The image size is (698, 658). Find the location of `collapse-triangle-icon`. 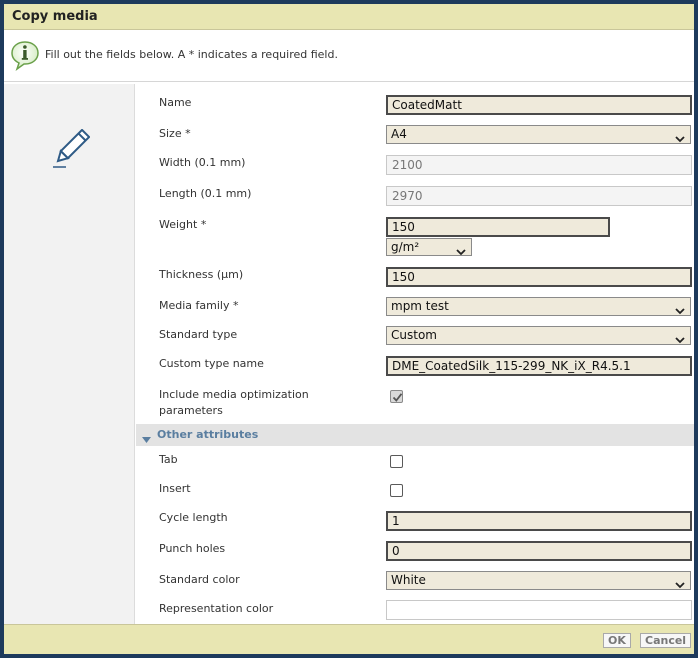

collapse-triangle-icon is located at coordinates (146, 439).